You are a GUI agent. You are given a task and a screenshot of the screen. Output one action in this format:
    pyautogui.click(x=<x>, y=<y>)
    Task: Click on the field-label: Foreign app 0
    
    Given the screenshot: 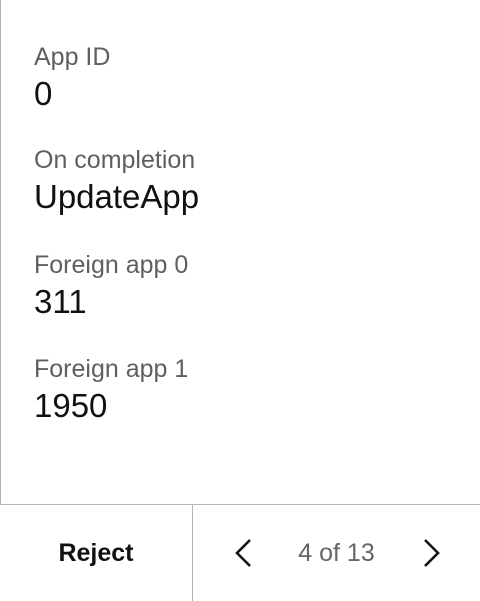 What is the action you would take?
    pyautogui.click(x=111, y=265)
    